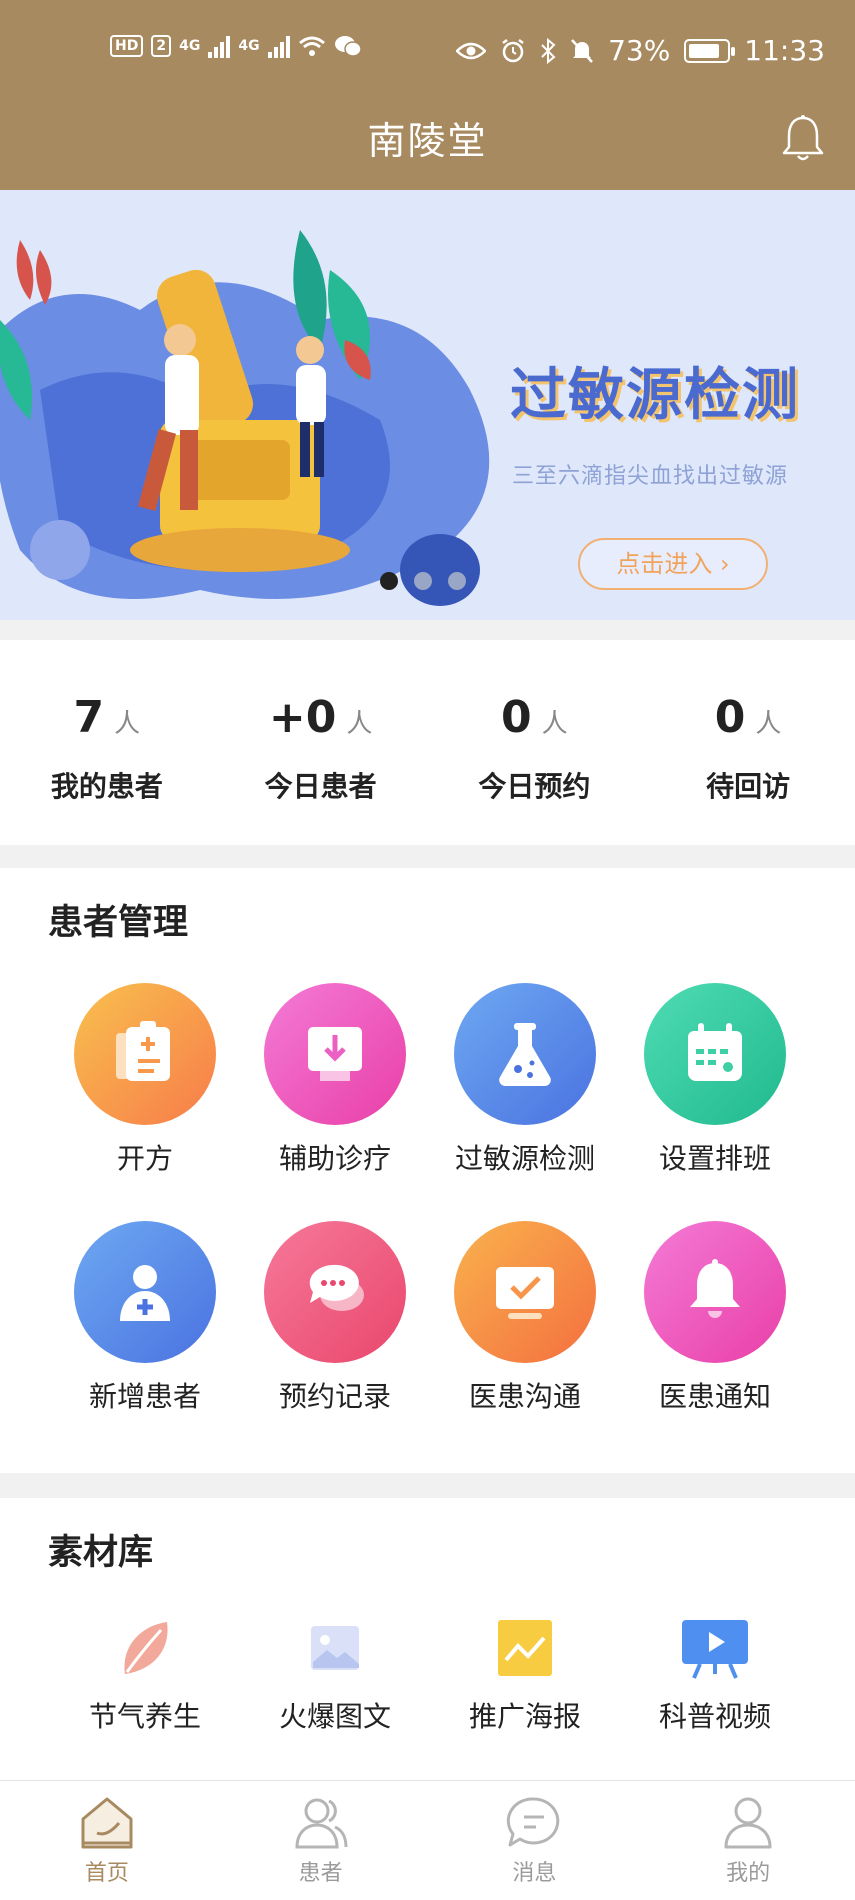  Describe the element at coordinates (714, 1396) in the screenshot. I see `menu-label: 医患通知` at that location.